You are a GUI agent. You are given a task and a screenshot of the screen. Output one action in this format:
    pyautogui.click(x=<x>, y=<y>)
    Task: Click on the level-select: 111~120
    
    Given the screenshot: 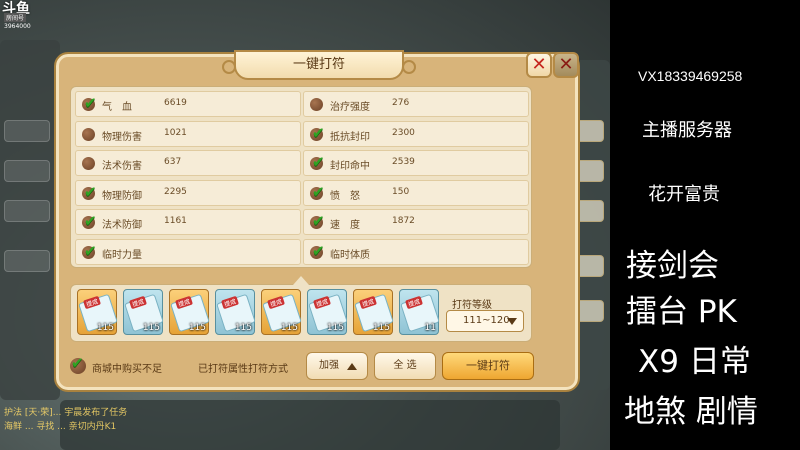 What is the action you would take?
    pyautogui.click(x=485, y=321)
    